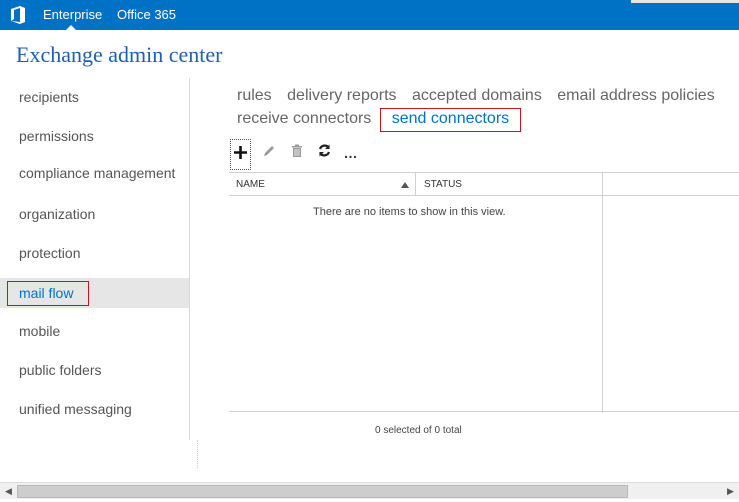  I want to click on sidebar-item-compliance-management: compliance management, so click(94, 173).